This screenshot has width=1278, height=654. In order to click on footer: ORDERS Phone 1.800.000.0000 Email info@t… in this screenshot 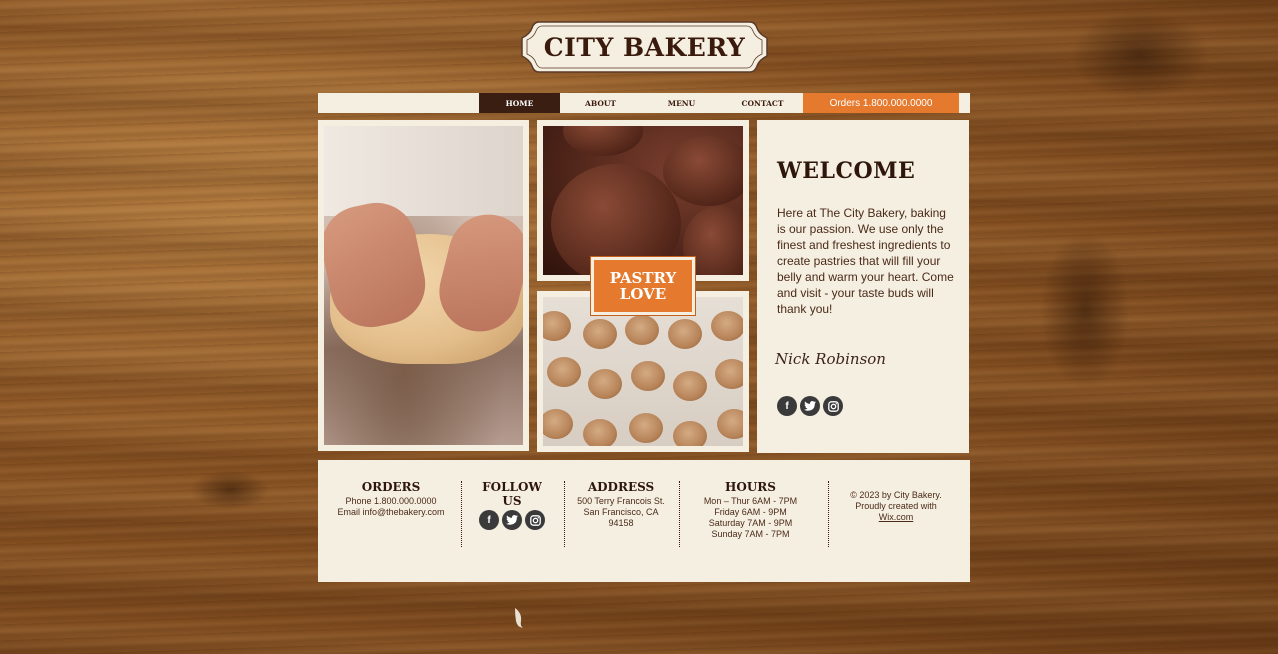, I will do `click(644, 521)`.